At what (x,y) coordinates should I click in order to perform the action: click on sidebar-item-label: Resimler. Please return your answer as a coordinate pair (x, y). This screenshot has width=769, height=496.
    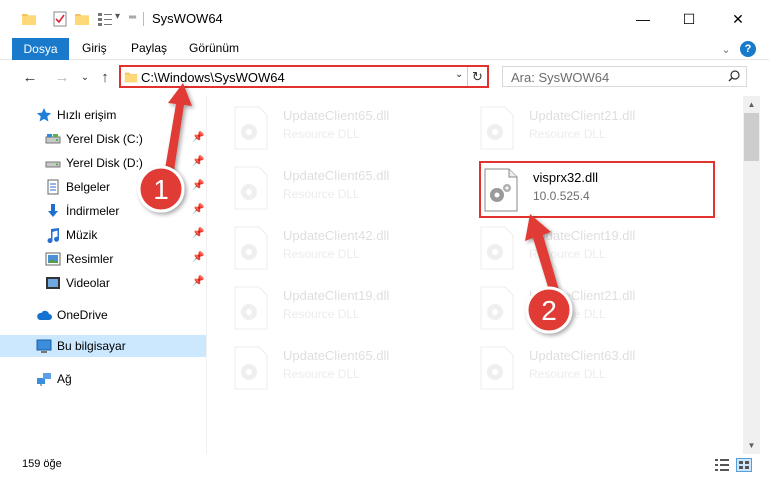
    Looking at the image, I should click on (90, 259).